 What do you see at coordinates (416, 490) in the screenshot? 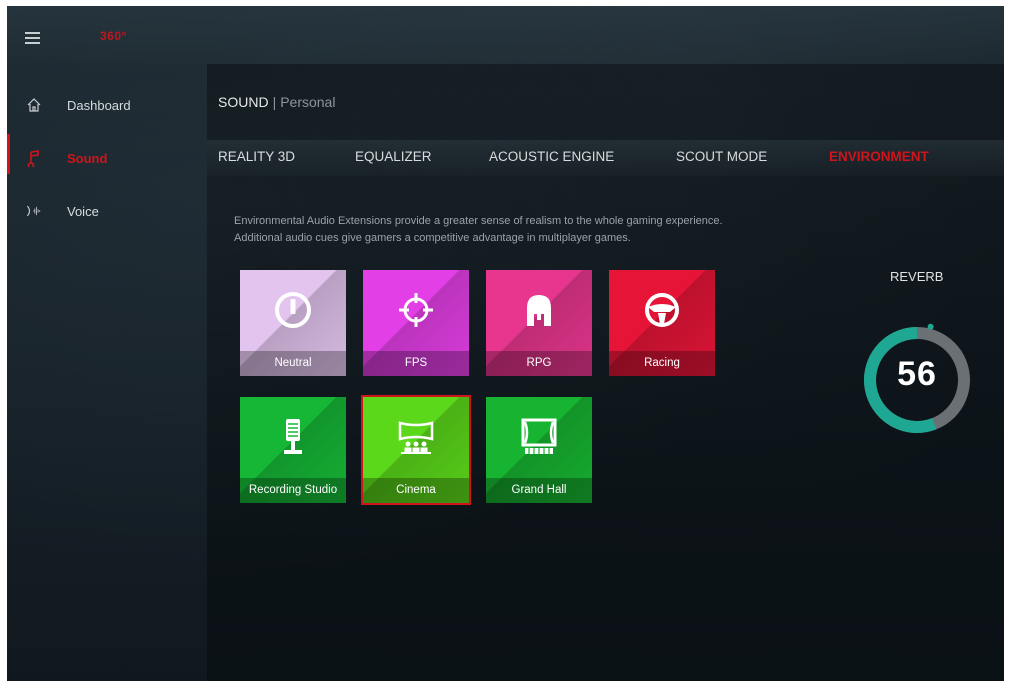
I see `tile-label: Cinema` at bounding box center [416, 490].